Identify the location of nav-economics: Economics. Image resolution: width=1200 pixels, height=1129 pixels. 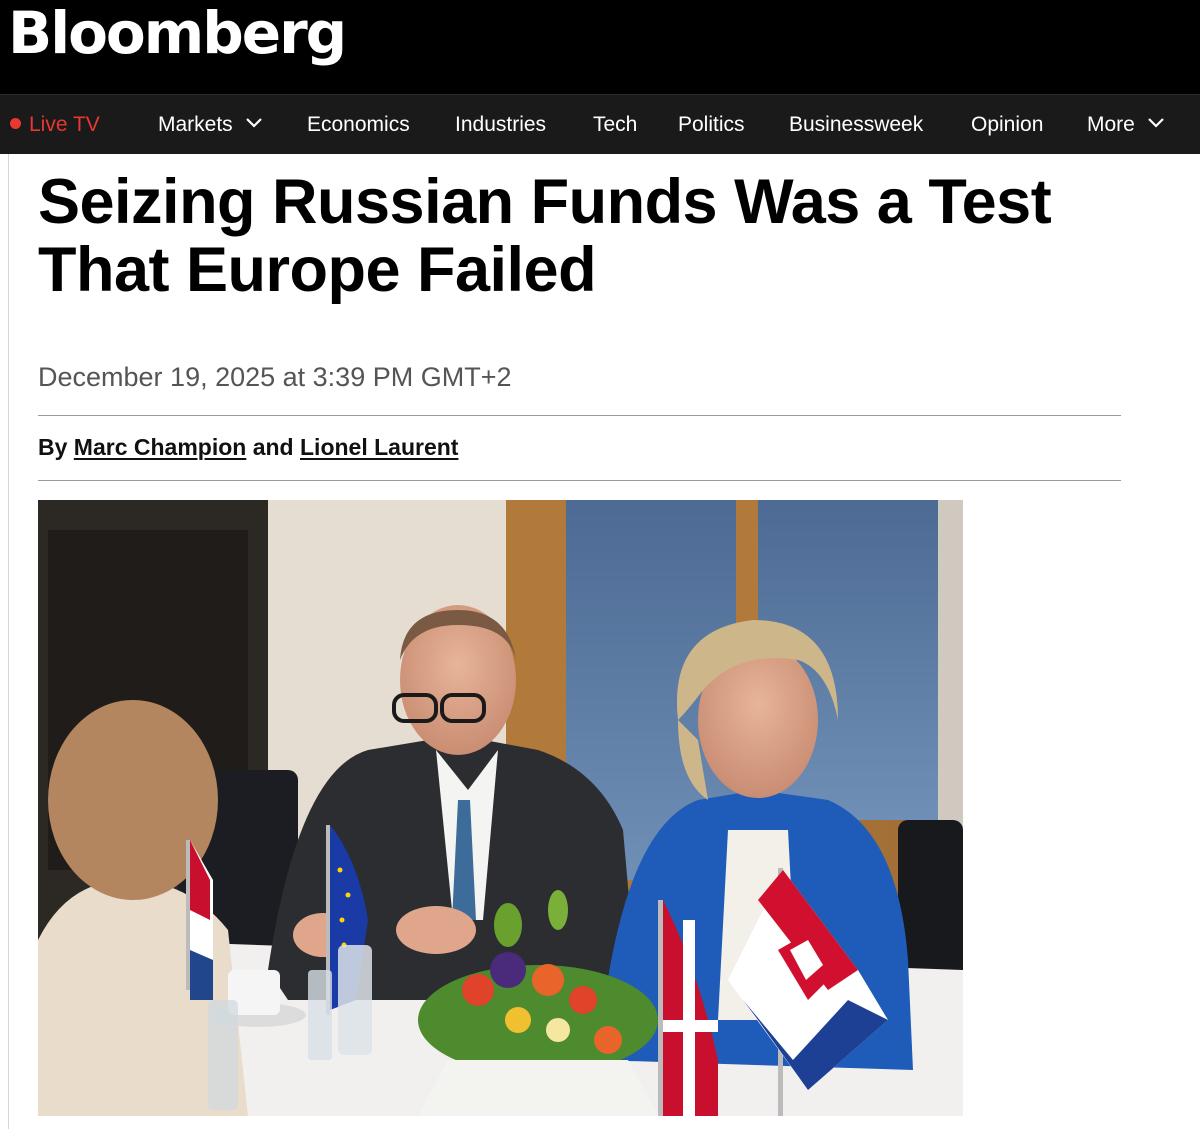
(358, 125).